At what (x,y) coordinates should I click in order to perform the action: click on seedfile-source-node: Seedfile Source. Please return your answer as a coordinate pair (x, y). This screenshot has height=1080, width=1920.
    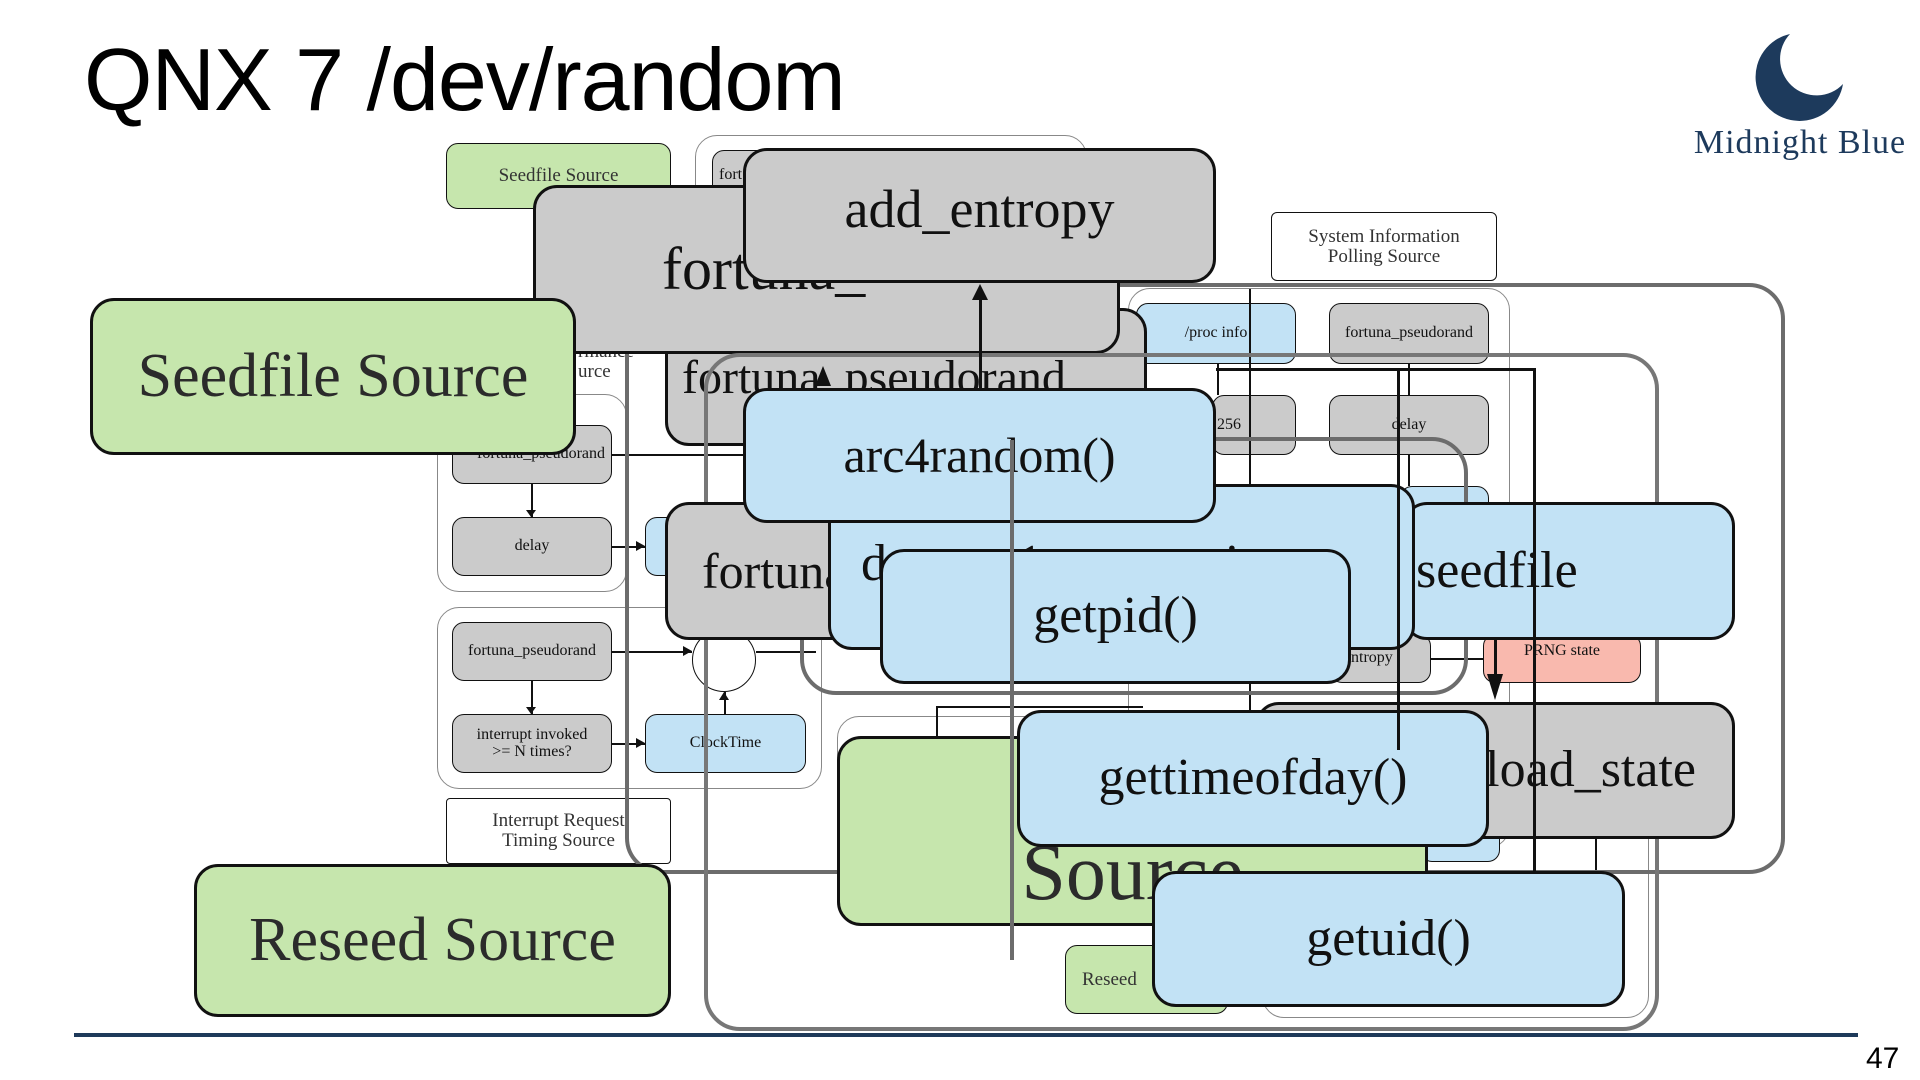
    Looking at the image, I should click on (333, 376).